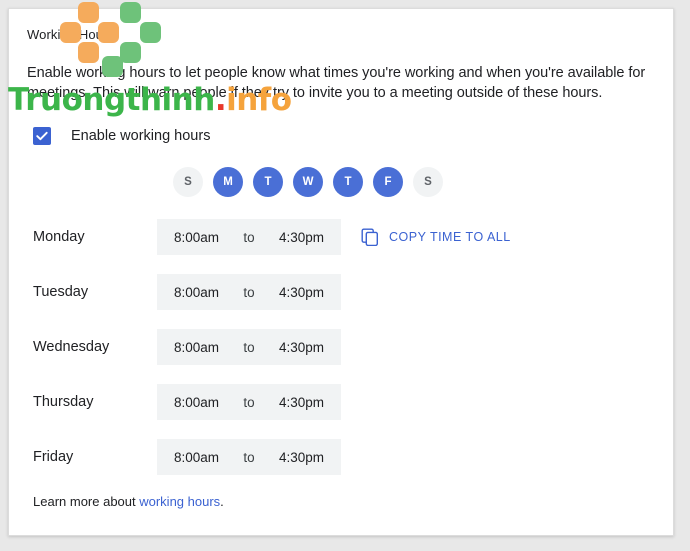 The width and height of the screenshot is (690, 551). I want to click on day-toggle-friday: F, so click(388, 182).